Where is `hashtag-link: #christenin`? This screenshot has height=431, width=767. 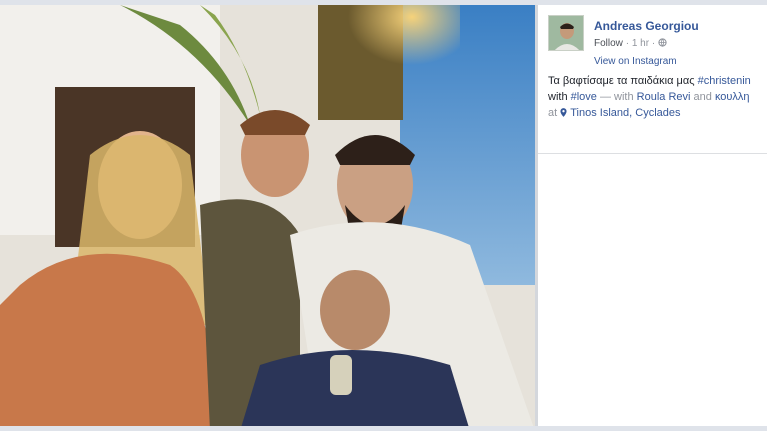
hashtag-link: #christenin is located at coordinates (724, 81).